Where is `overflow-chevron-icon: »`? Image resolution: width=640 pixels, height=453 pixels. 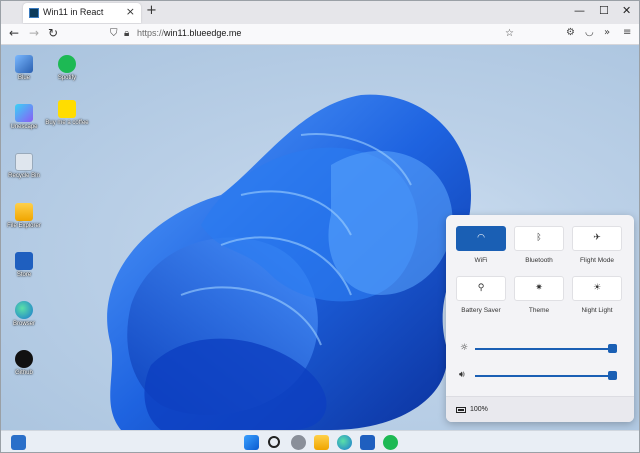
overflow-chevron-icon: » is located at coordinates (607, 32).